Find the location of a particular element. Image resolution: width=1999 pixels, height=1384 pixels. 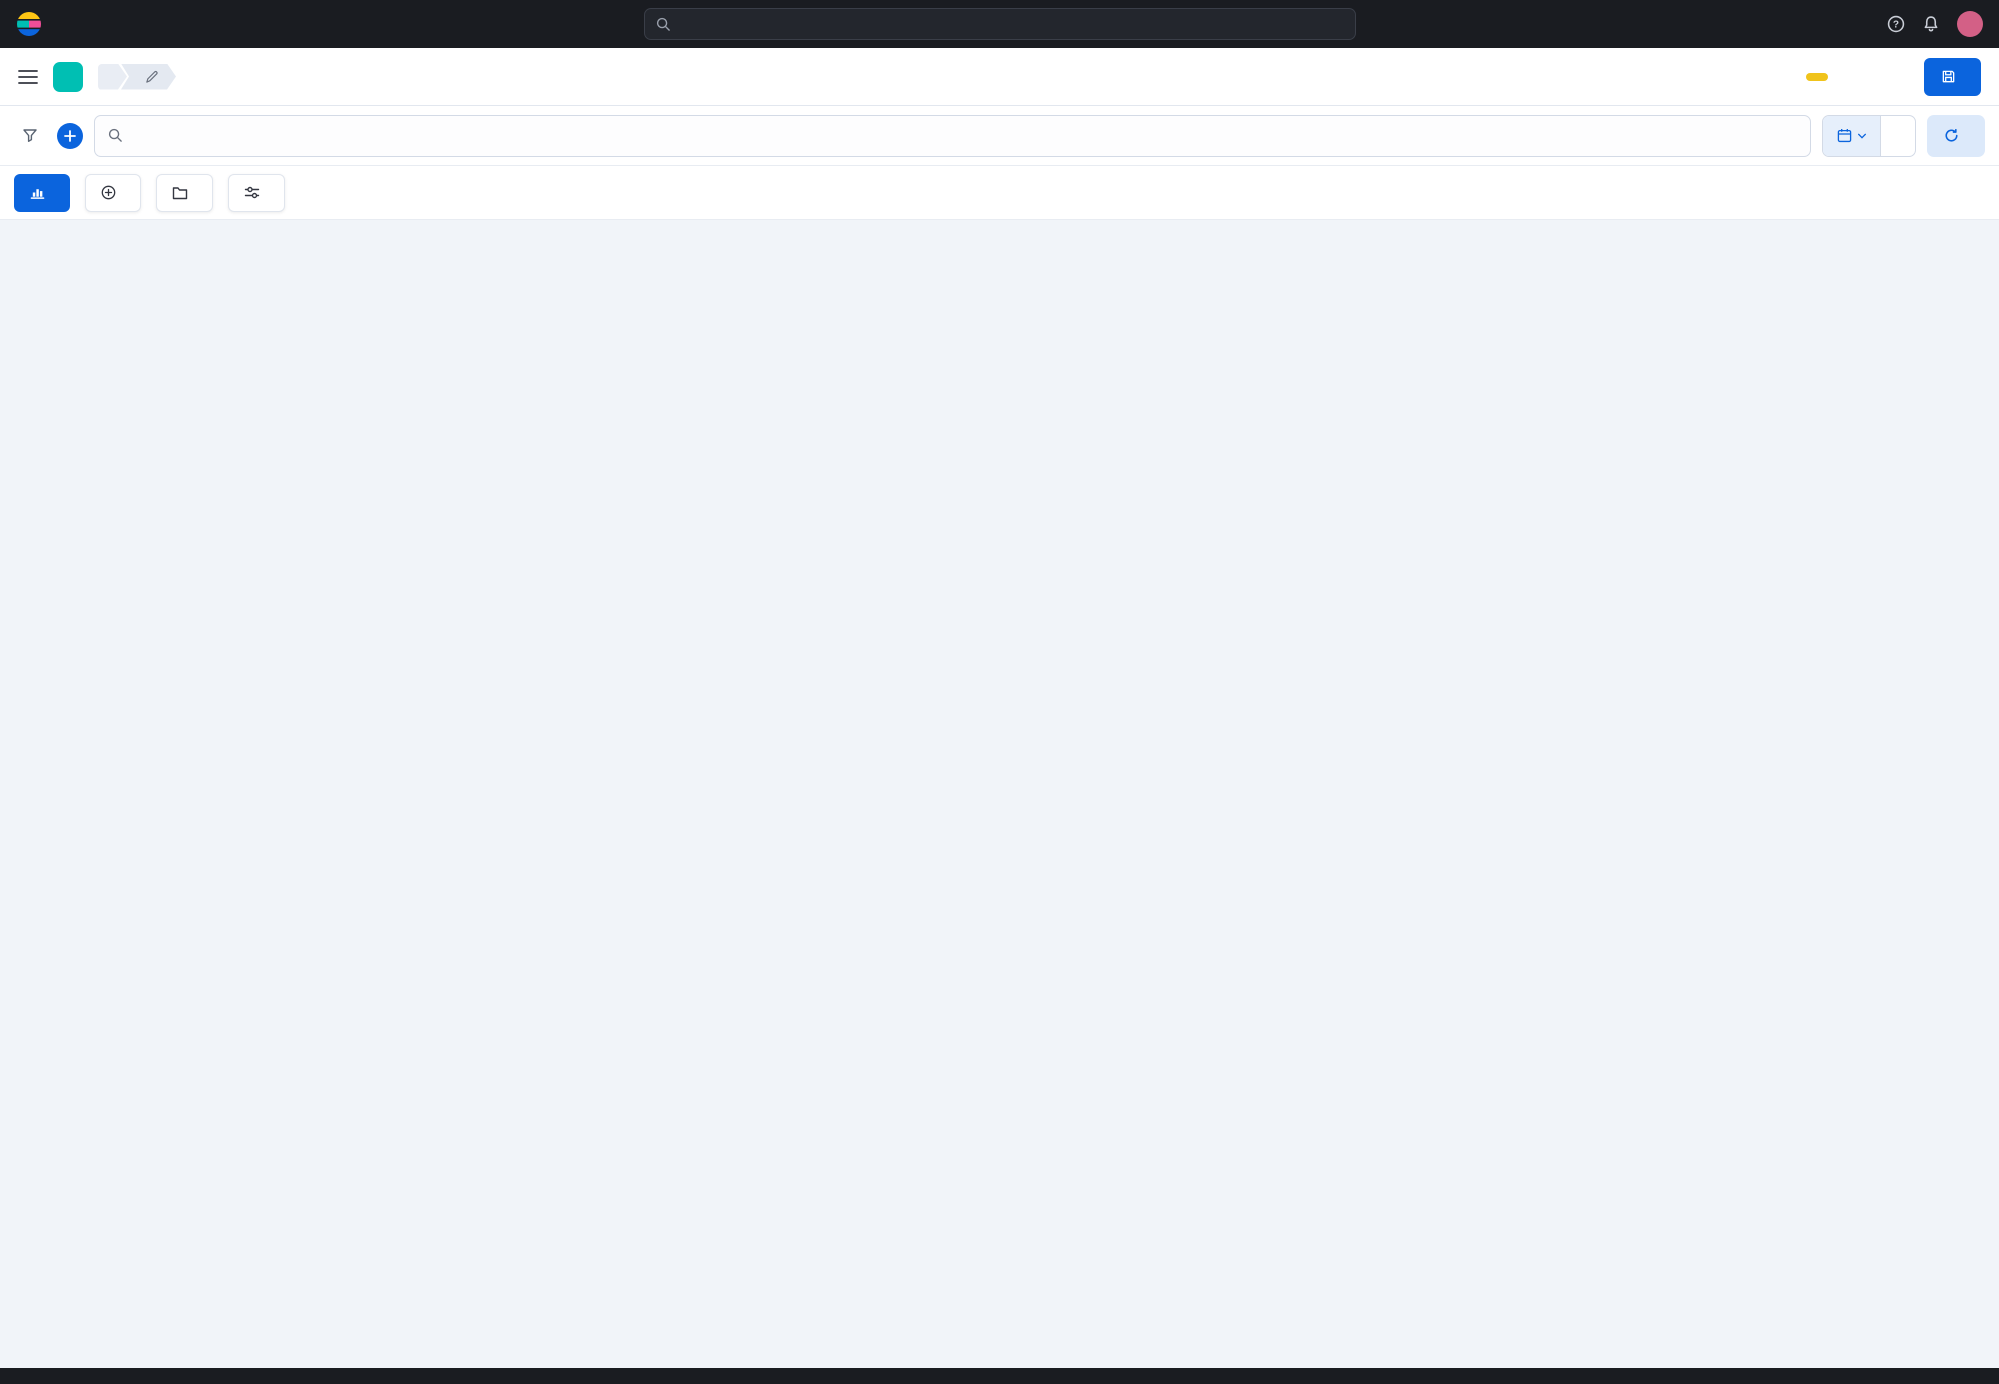

breadcrumb-dashboards is located at coordinates (112, 77).